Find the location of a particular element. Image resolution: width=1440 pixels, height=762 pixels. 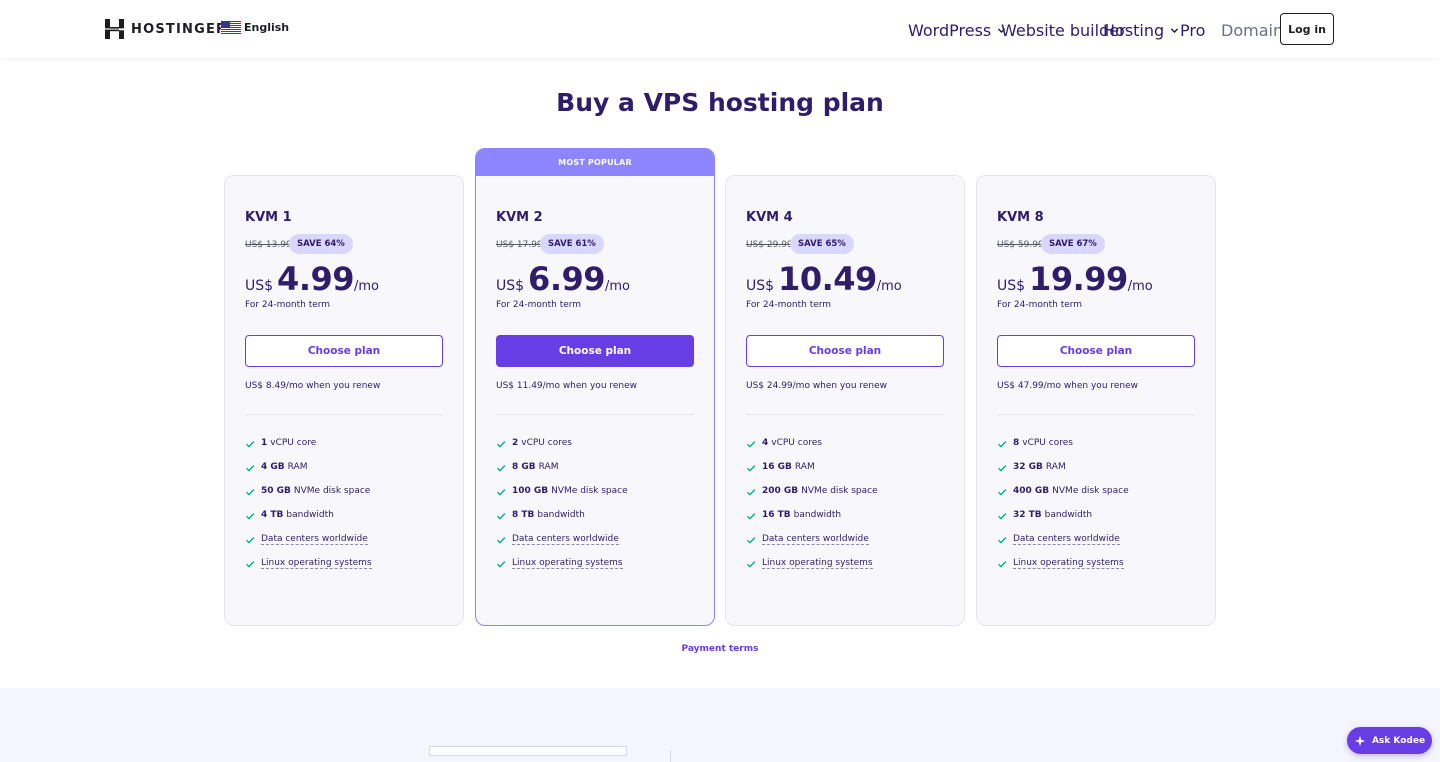

sparkle-icon is located at coordinates (1360, 740).